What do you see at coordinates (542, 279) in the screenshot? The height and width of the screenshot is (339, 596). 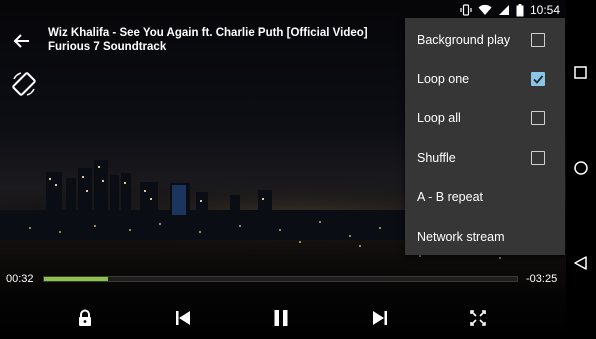 I see `remaining-time: -03:25` at bounding box center [542, 279].